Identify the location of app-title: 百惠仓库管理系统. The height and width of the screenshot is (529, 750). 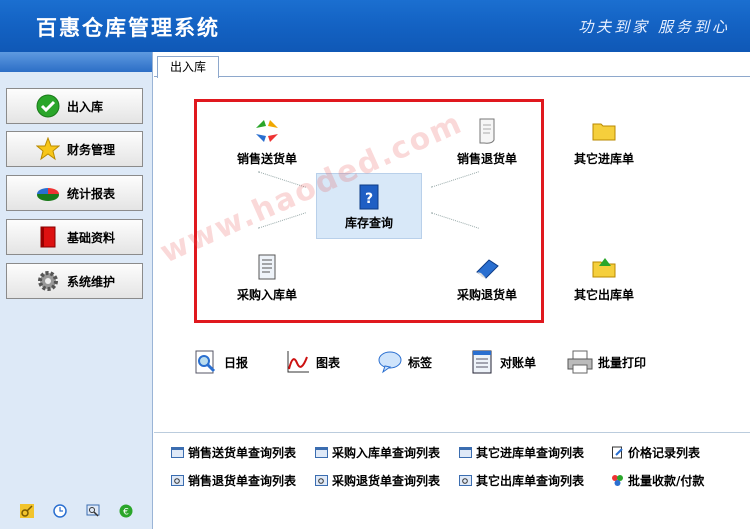
(128, 28).